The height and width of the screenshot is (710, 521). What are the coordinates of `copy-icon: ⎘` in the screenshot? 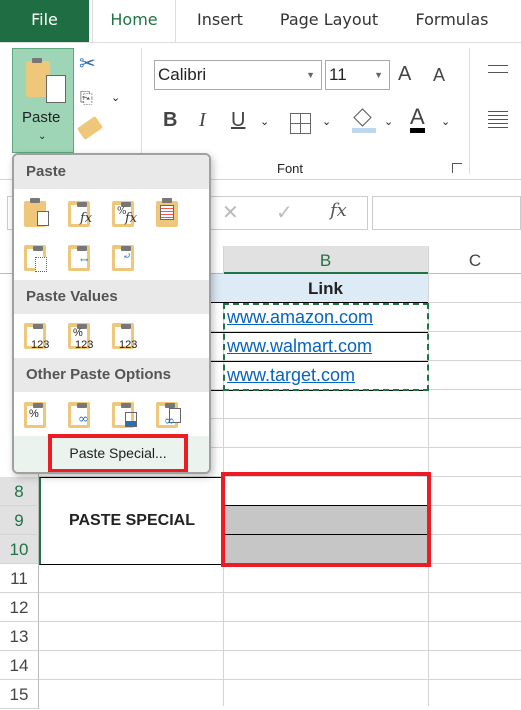 It's located at (86, 98).